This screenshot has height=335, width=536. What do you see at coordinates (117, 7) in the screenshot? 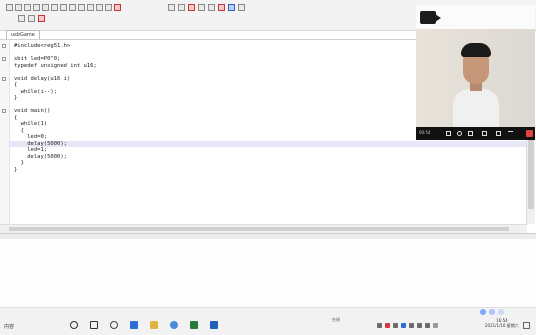
I see `bookmark-icon` at bounding box center [117, 7].